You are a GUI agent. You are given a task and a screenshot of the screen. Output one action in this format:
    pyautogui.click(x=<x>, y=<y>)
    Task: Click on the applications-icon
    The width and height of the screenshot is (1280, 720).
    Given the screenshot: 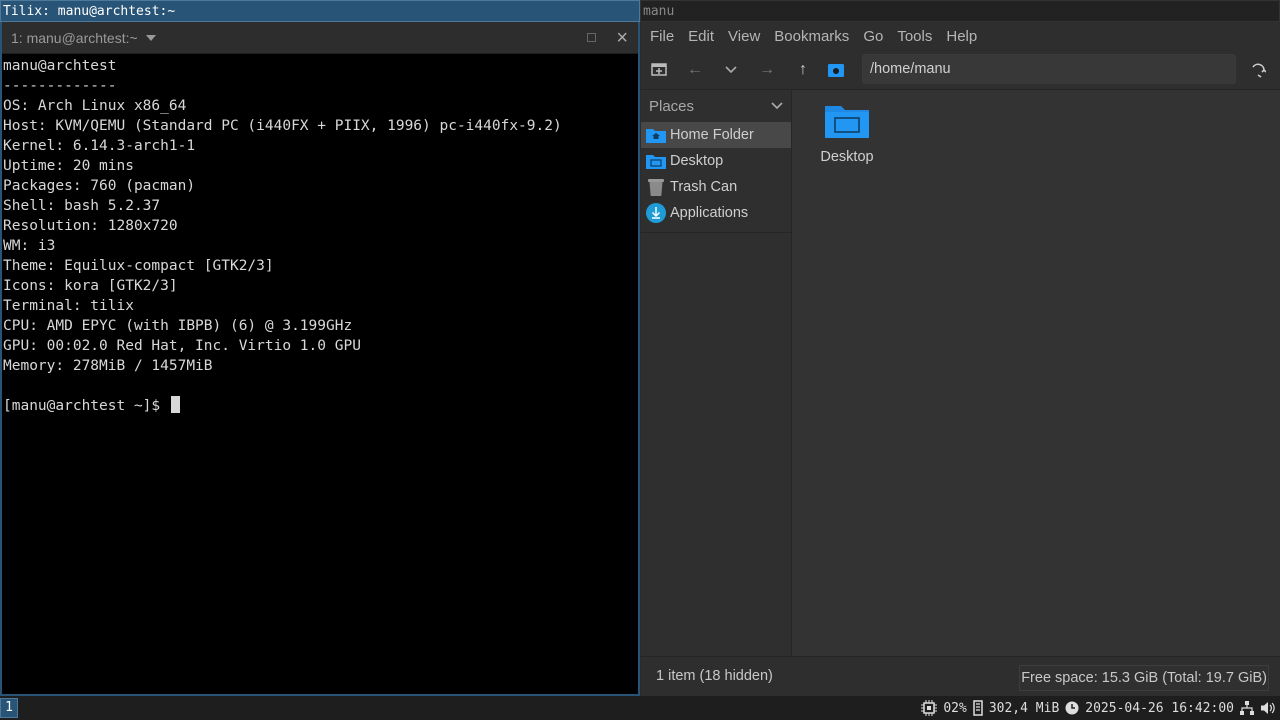 What is the action you would take?
    pyautogui.click(x=656, y=213)
    